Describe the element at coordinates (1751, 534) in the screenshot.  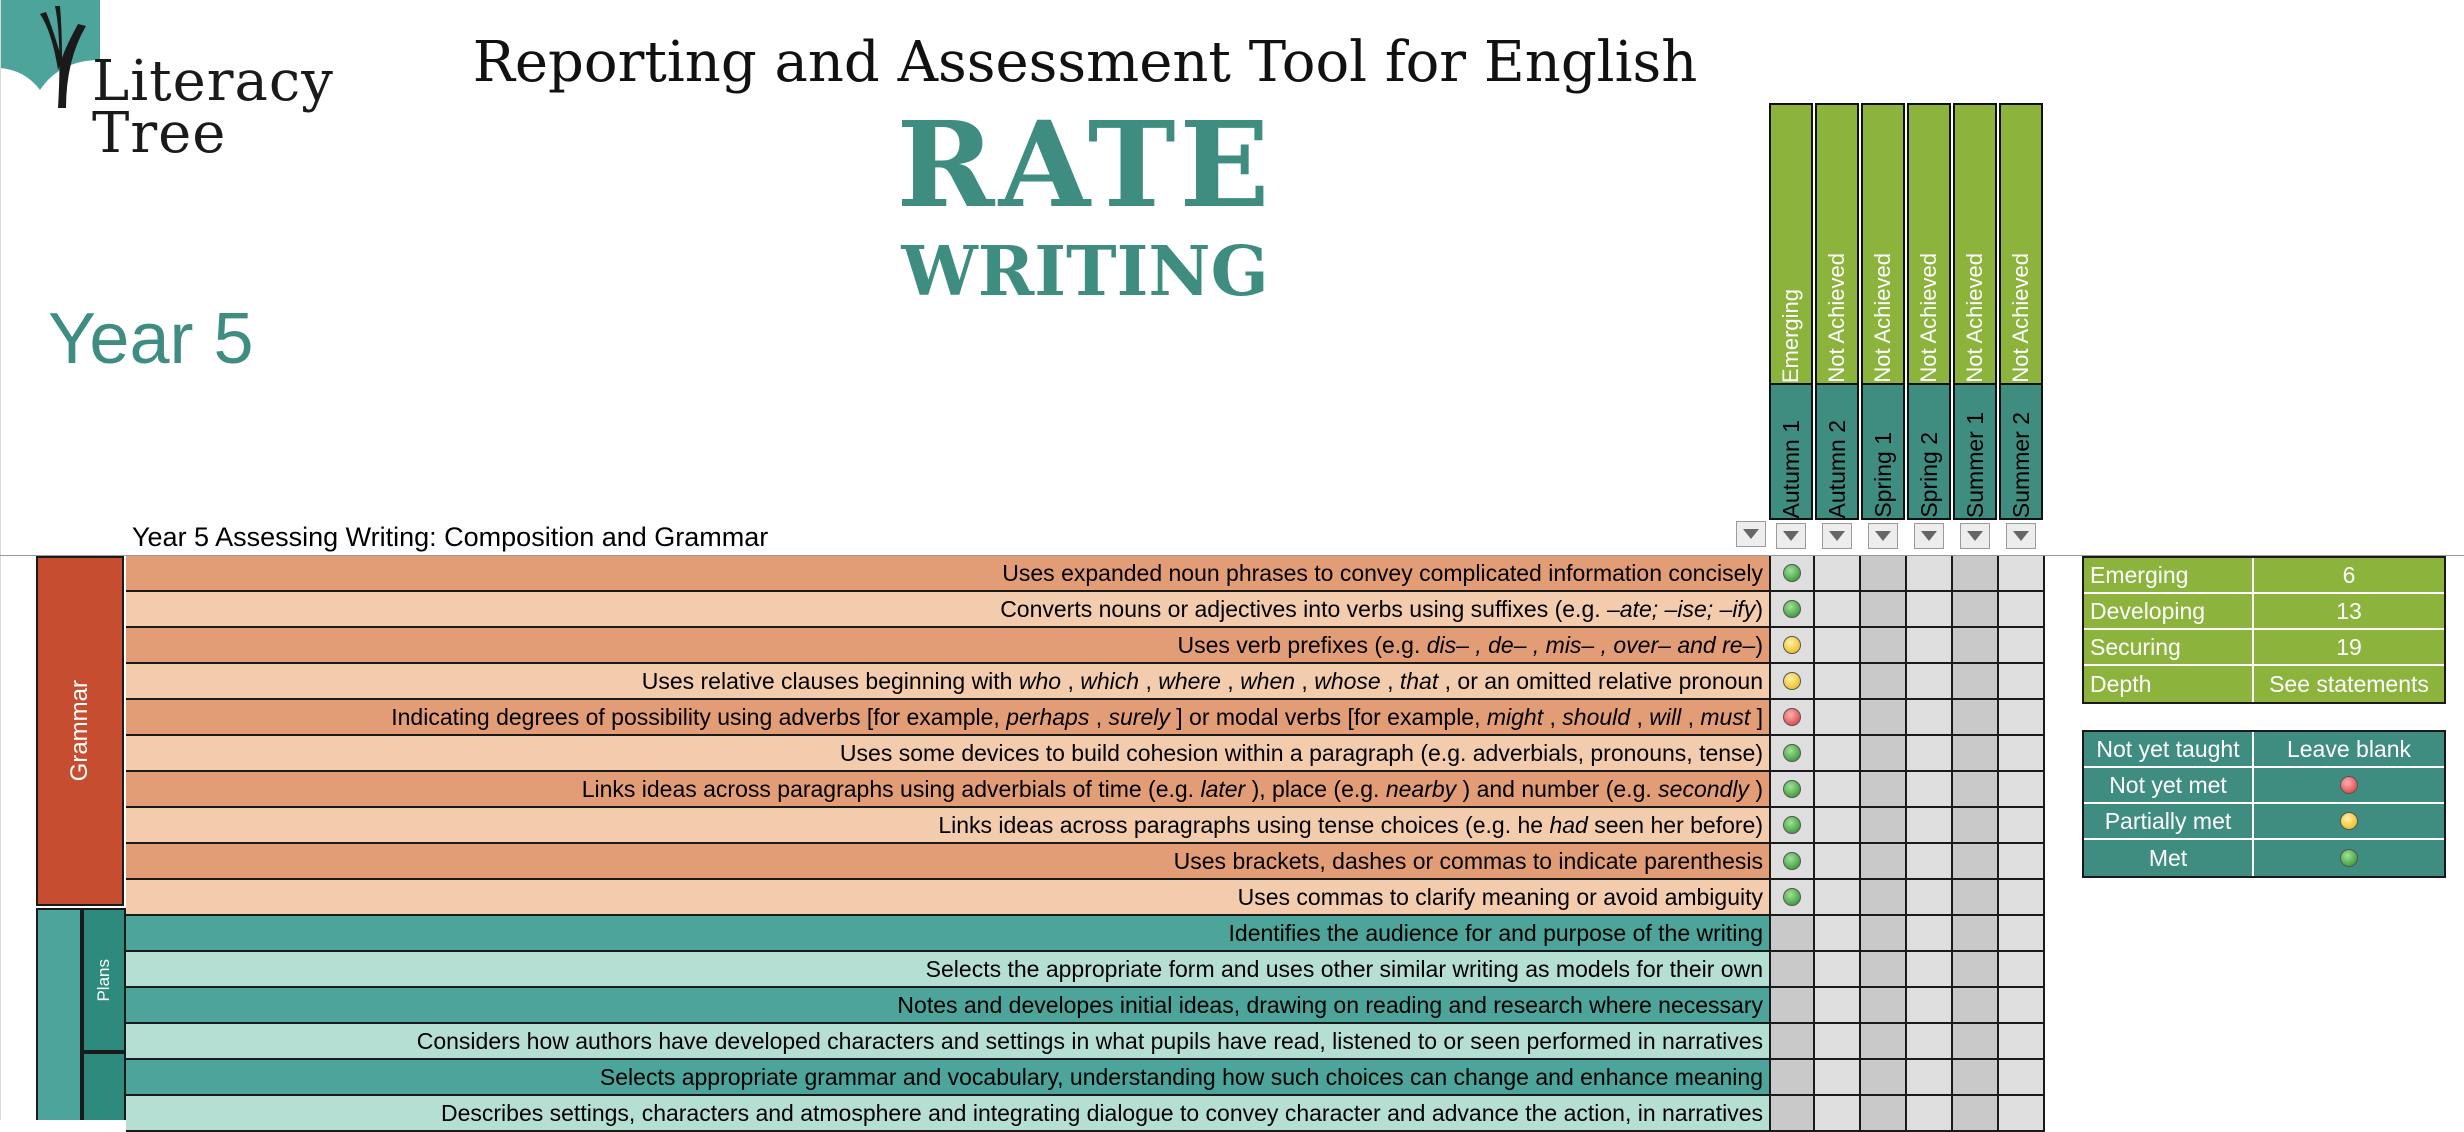
I see `filter-dropdown-statement` at that location.